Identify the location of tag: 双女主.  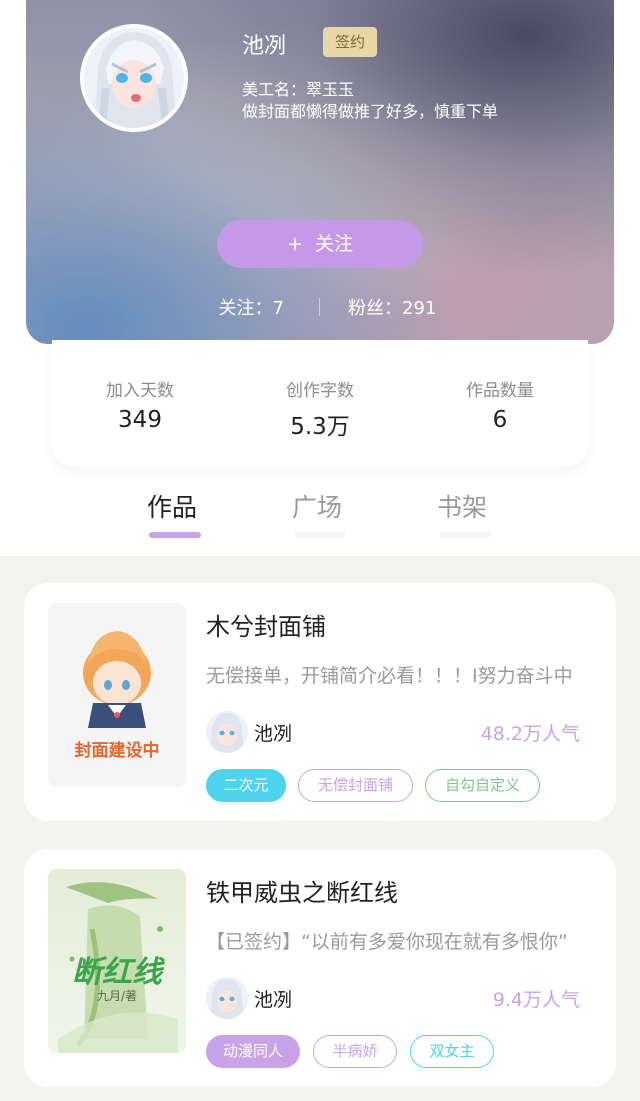
(452, 1051).